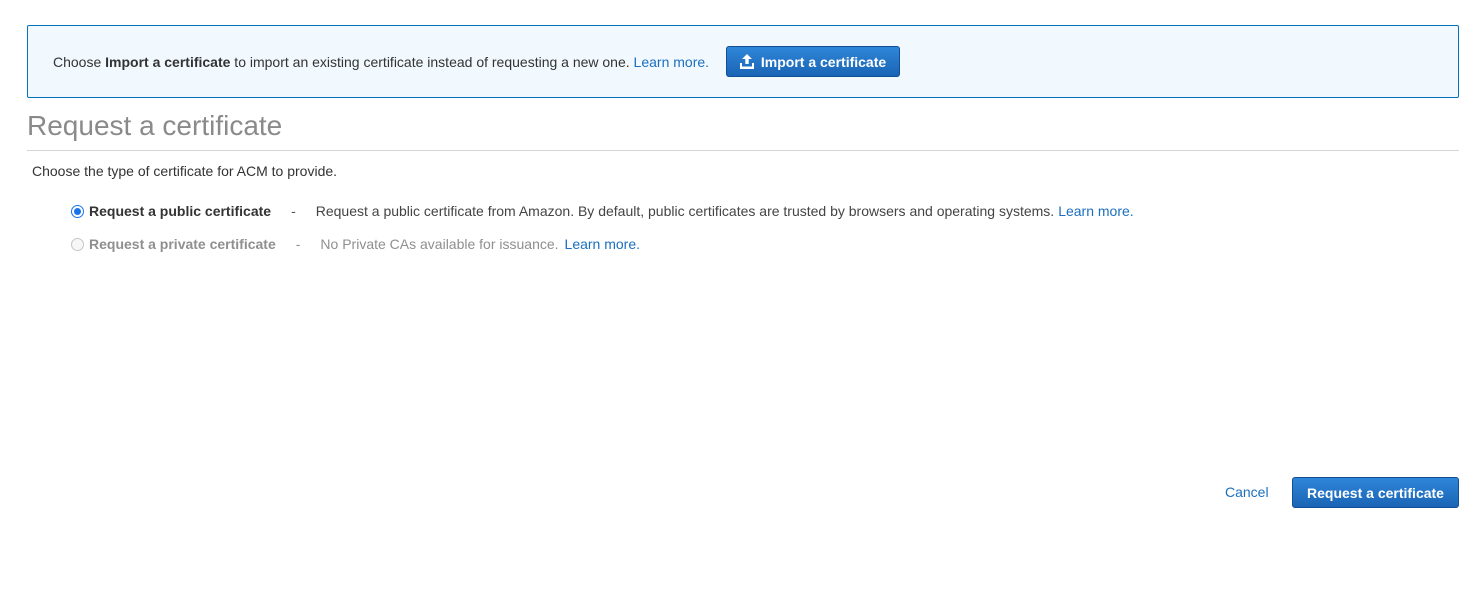 The height and width of the screenshot is (589, 1483). What do you see at coordinates (1095, 211) in the screenshot?
I see `public-certificate-learn-more-link: Learn more.` at bounding box center [1095, 211].